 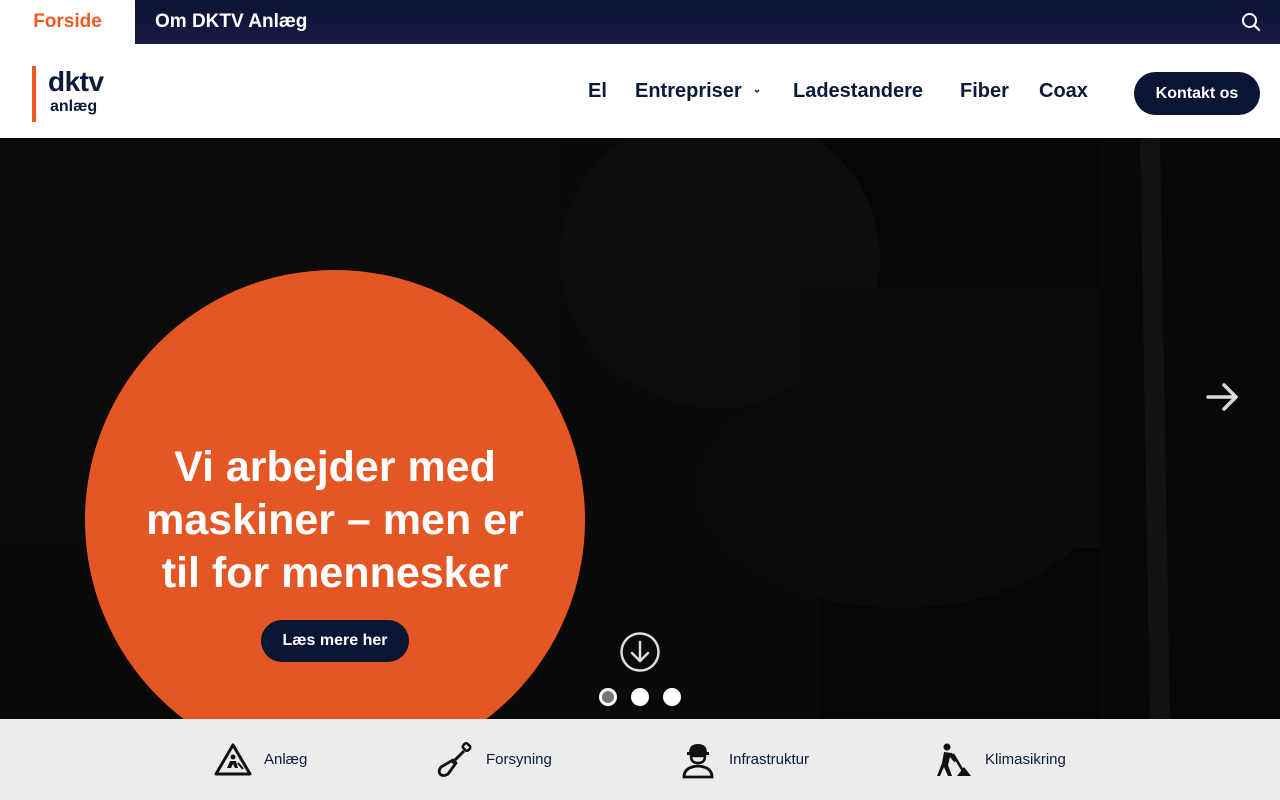 I want to click on nav-item-label: Coax, so click(x=1063, y=90).